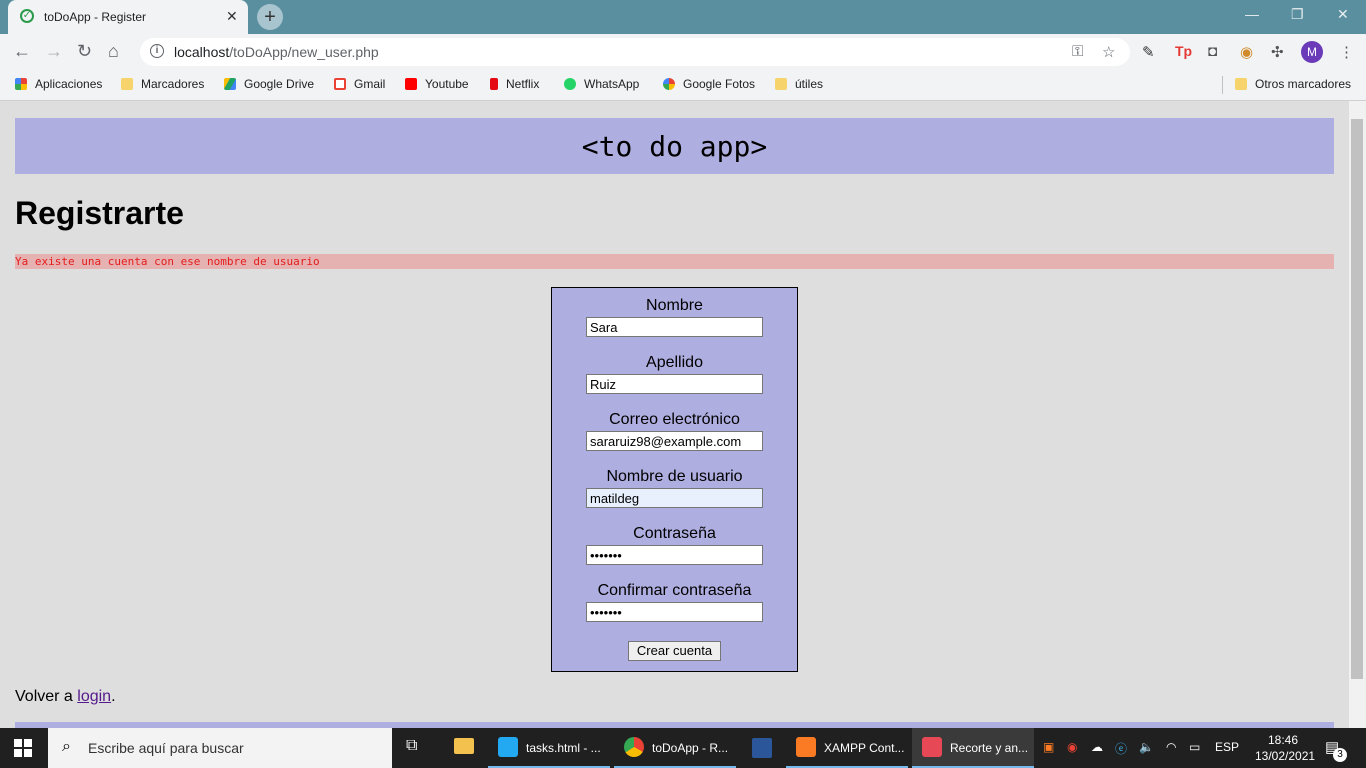  I want to click on snip-sketch-icon, so click(932, 747).